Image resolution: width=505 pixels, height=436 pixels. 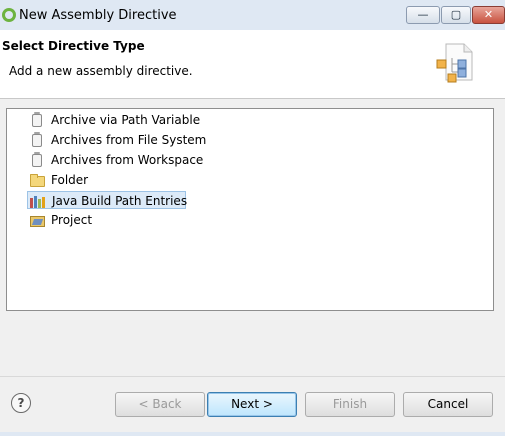 I want to click on folder-icon, so click(x=37, y=180).